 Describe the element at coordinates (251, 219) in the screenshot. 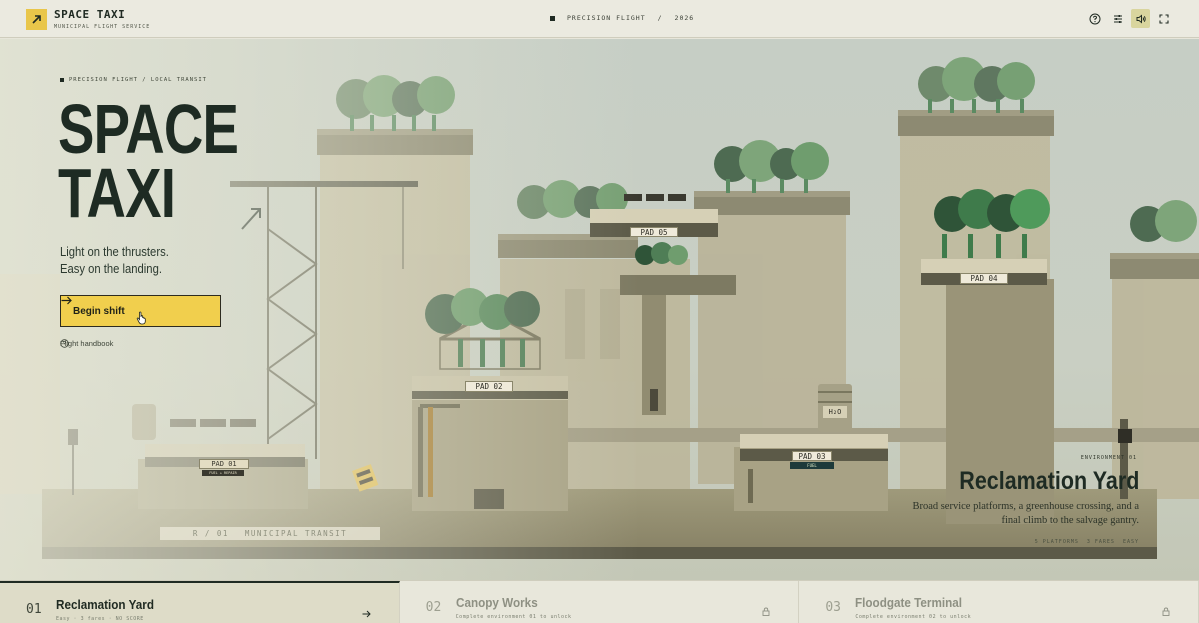

I see `launch-arrow-icon` at that location.